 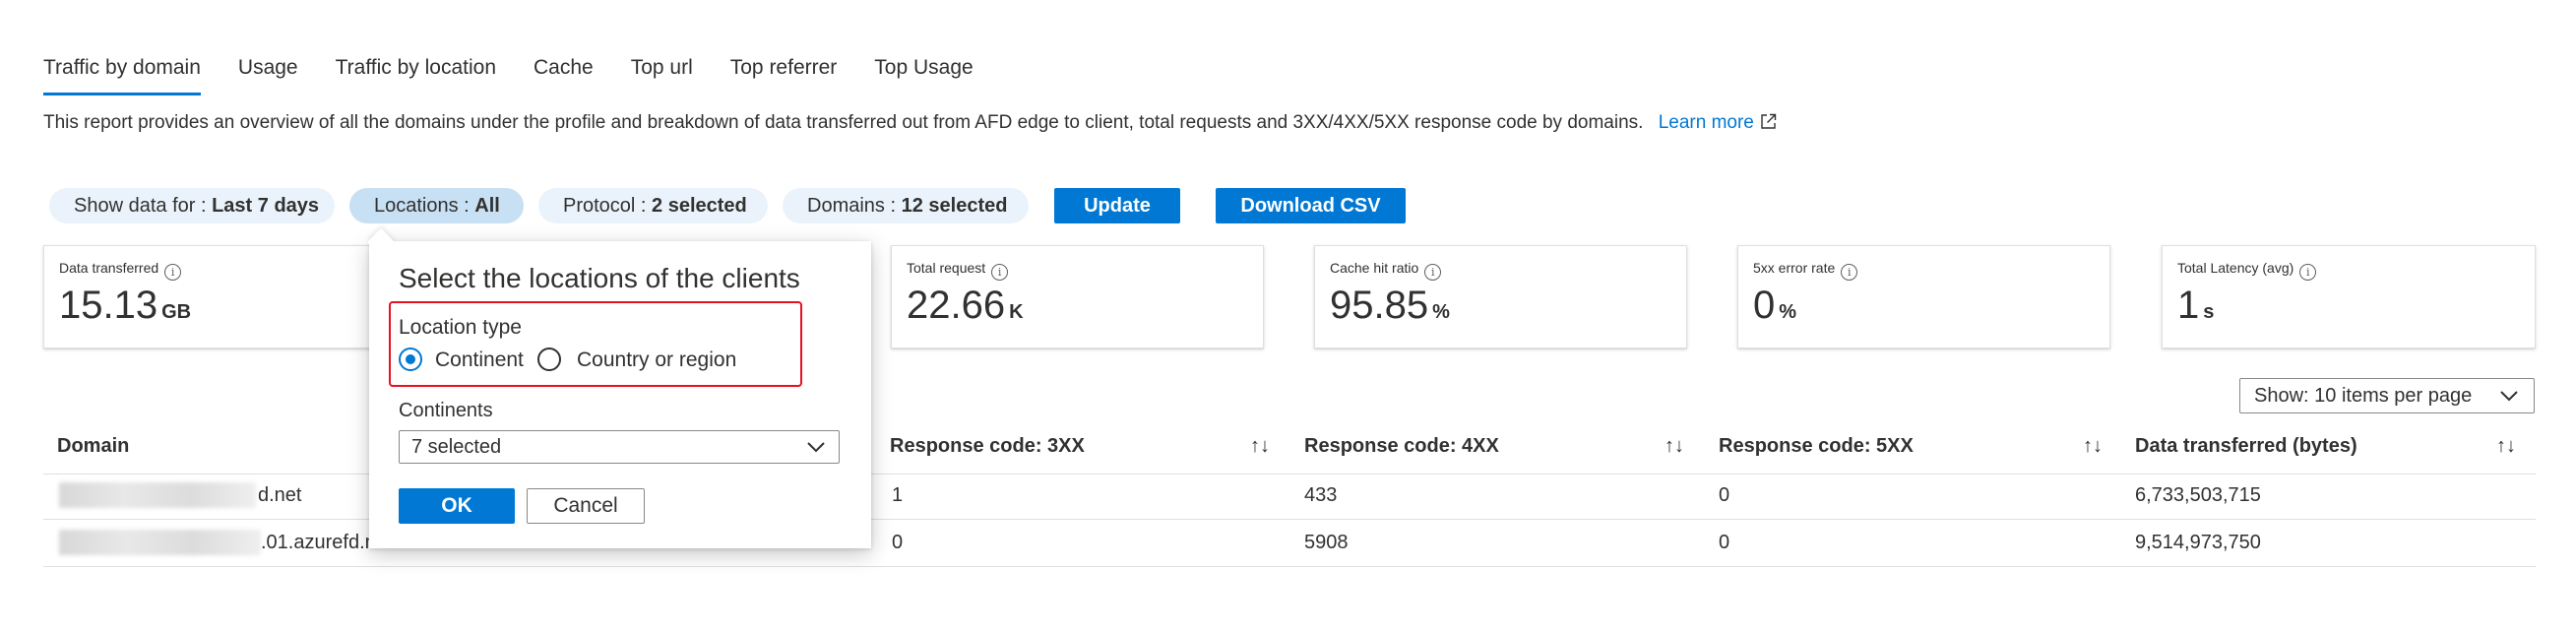 I want to click on domains-filter: Domains : 12 selected, so click(x=906, y=206).